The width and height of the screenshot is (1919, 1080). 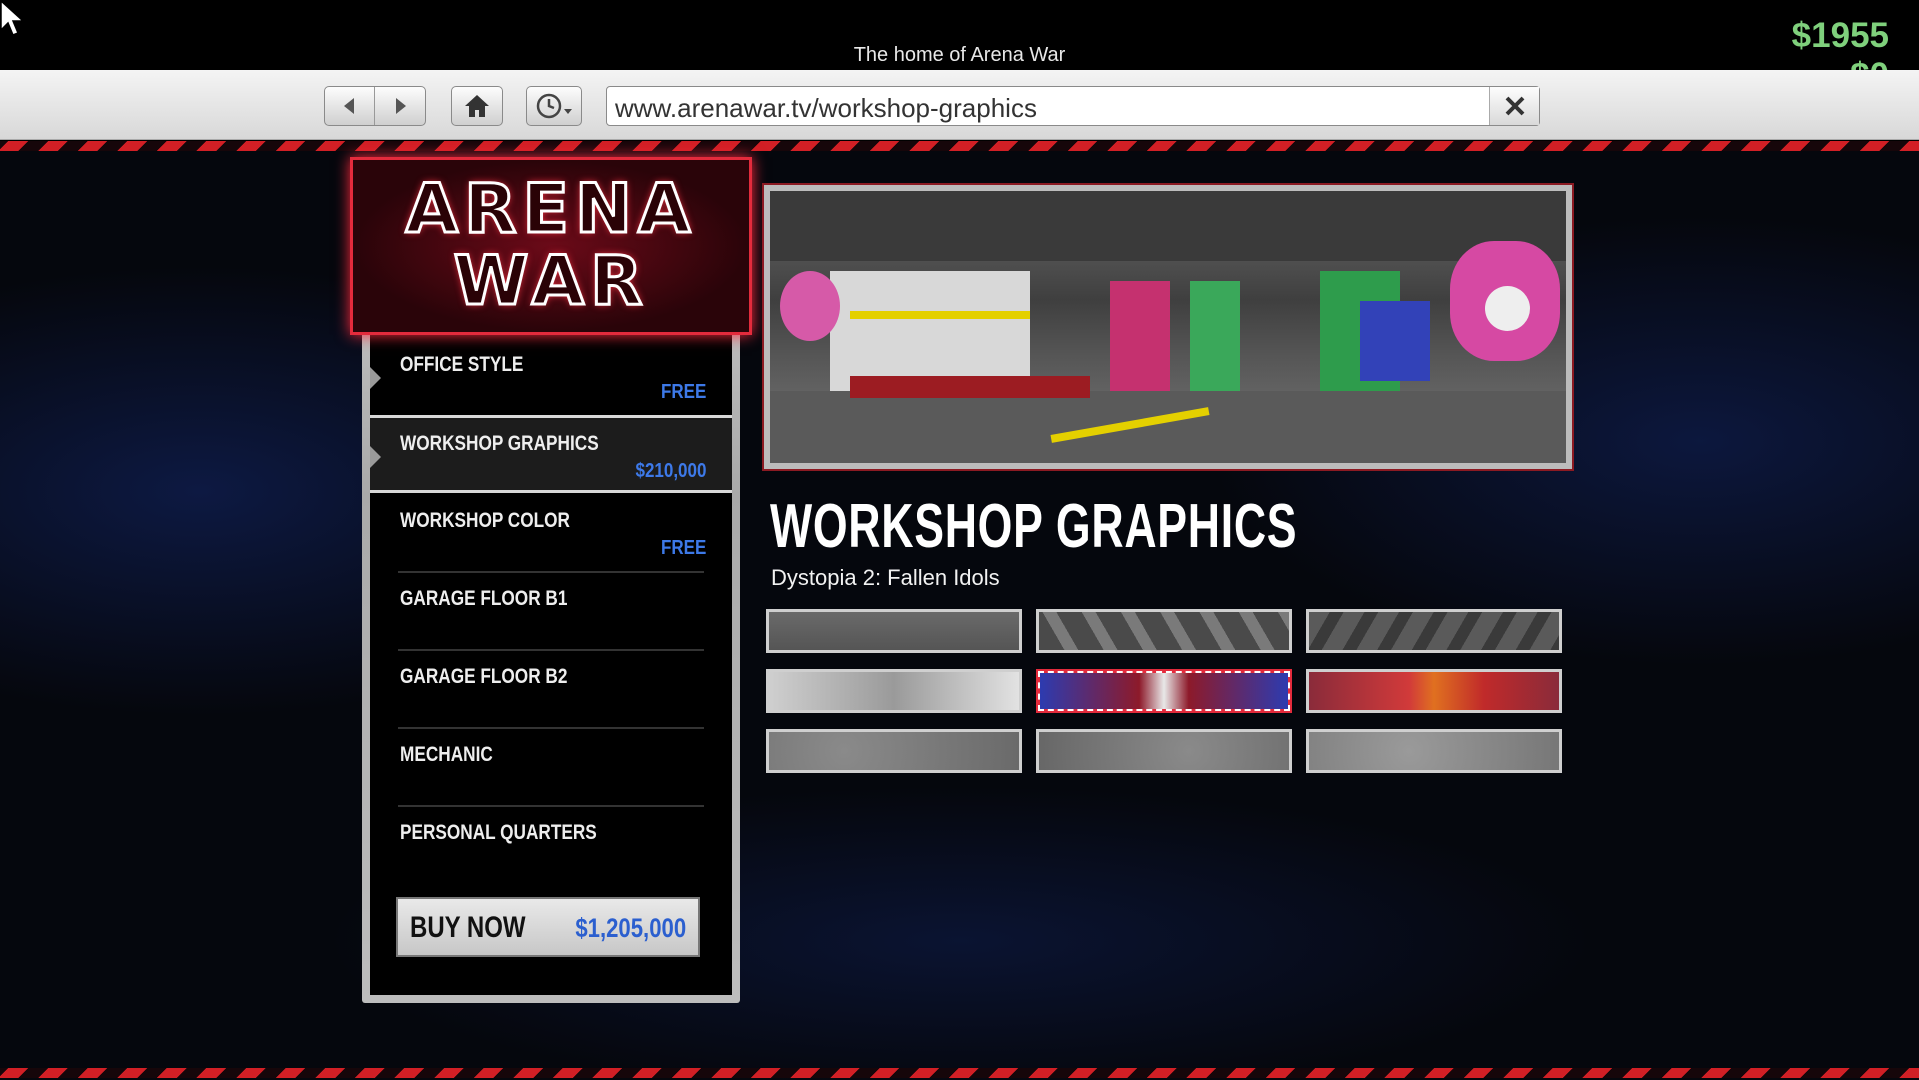 I want to click on buy-now-price: $1,205,000, so click(x=630, y=928).